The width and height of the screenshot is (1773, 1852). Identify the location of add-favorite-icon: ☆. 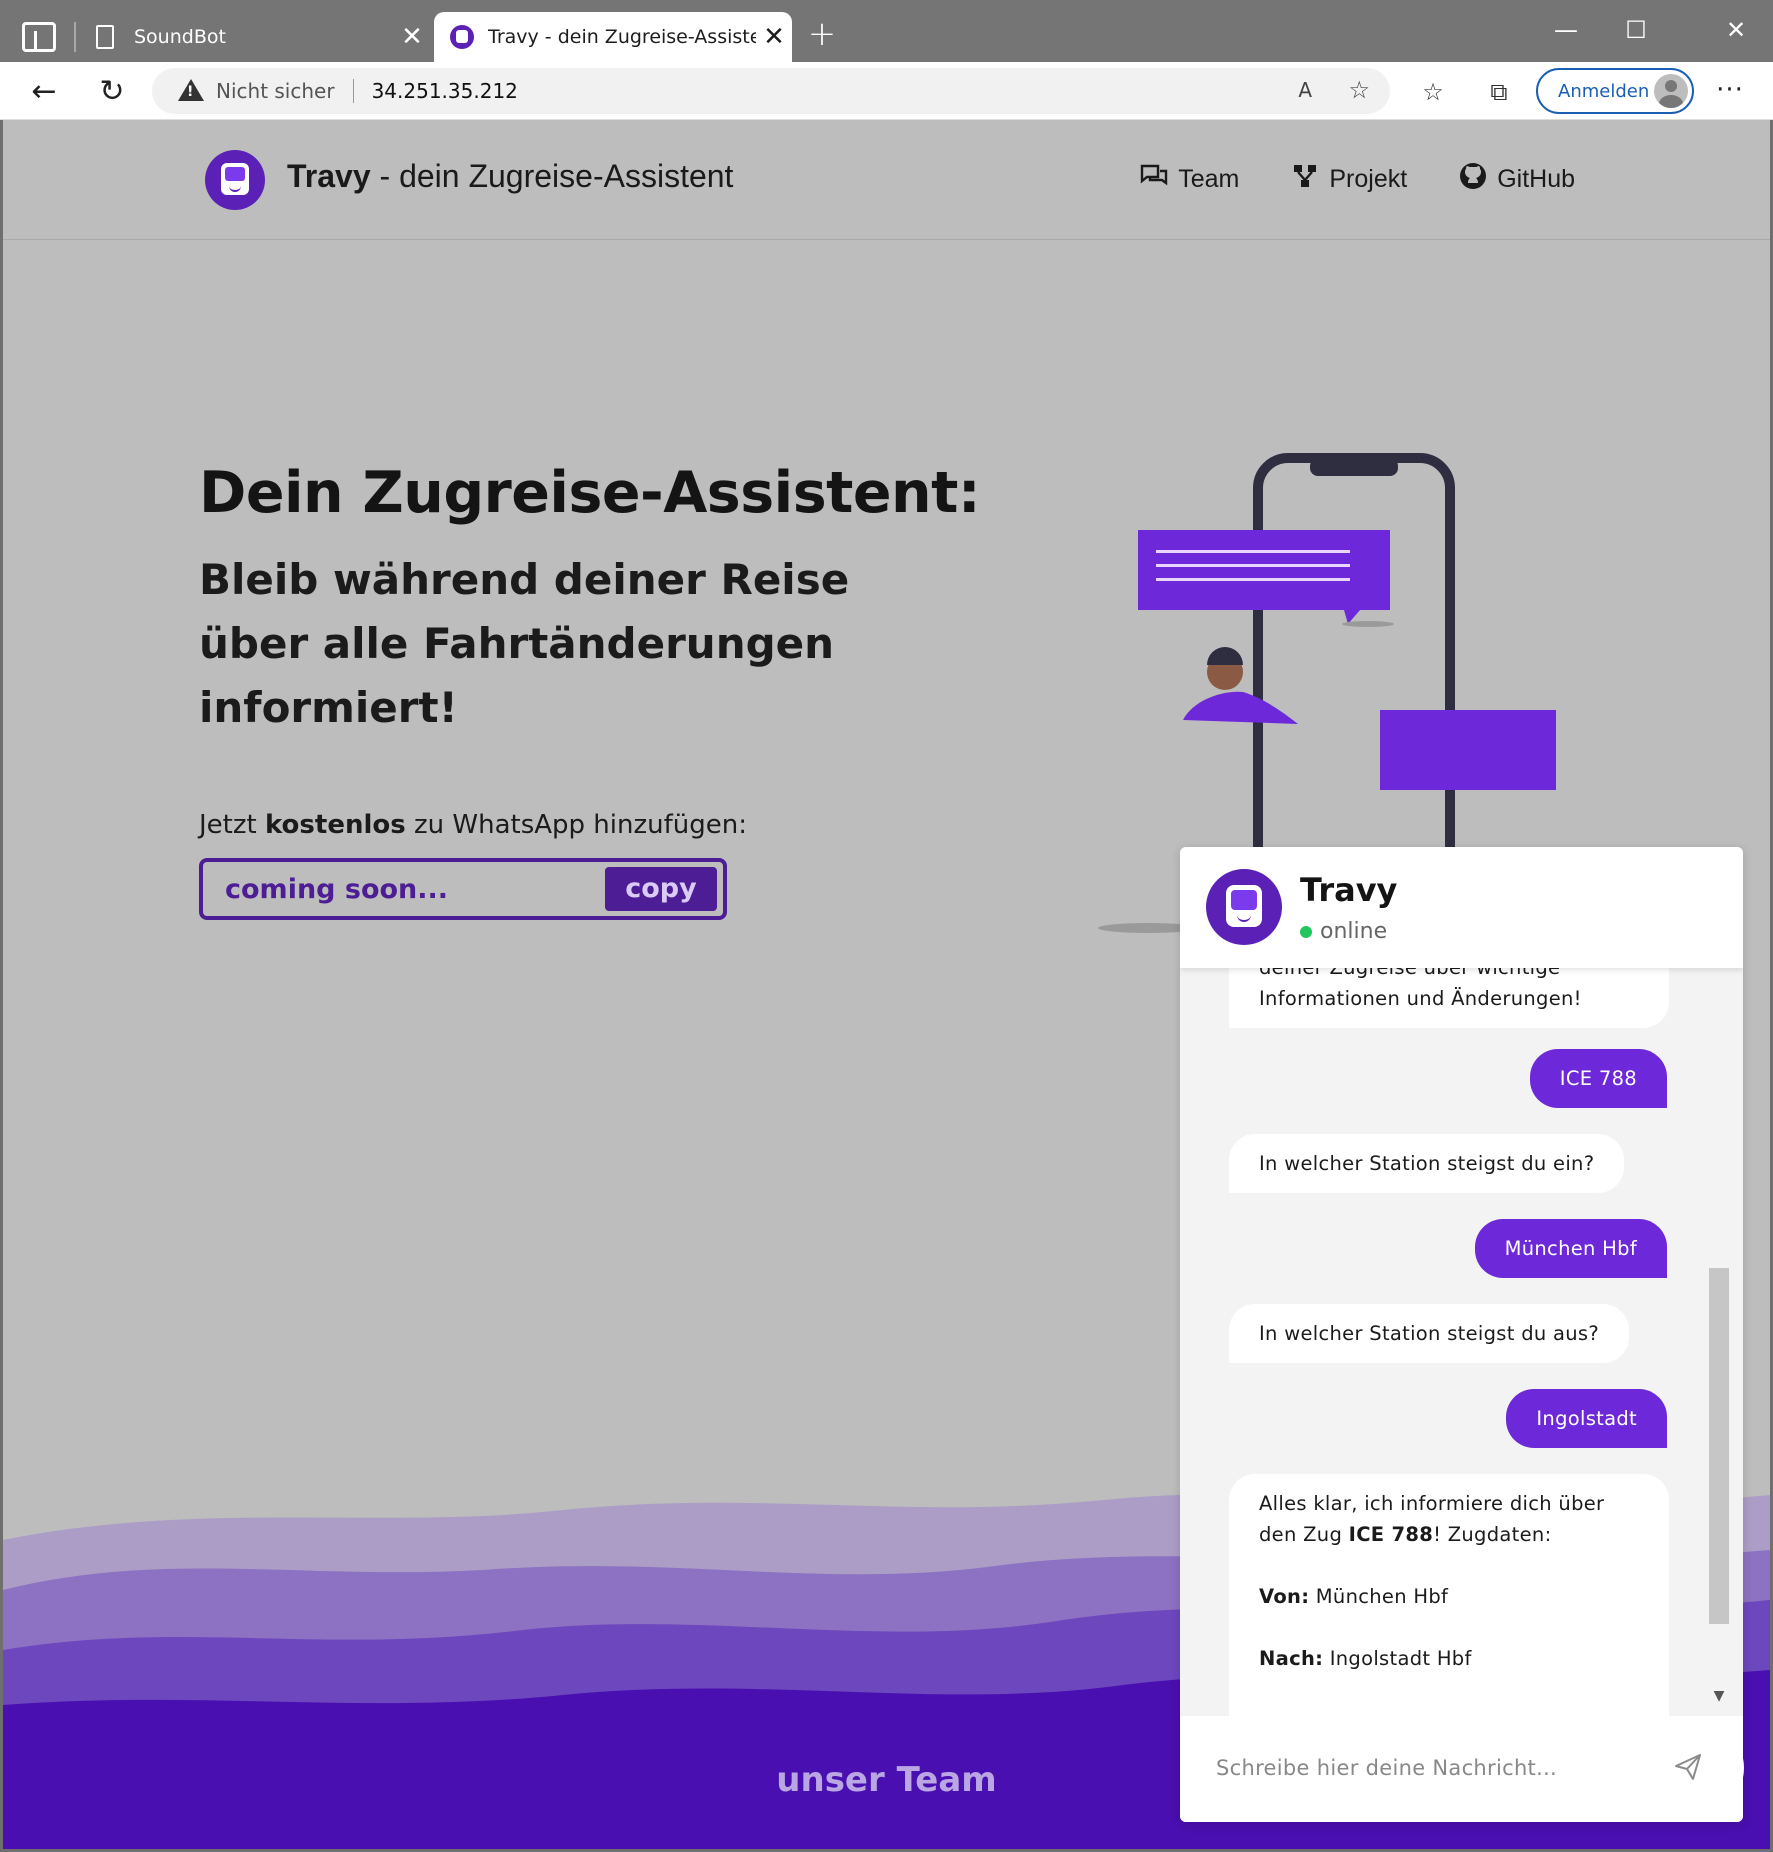
(1359, 90).